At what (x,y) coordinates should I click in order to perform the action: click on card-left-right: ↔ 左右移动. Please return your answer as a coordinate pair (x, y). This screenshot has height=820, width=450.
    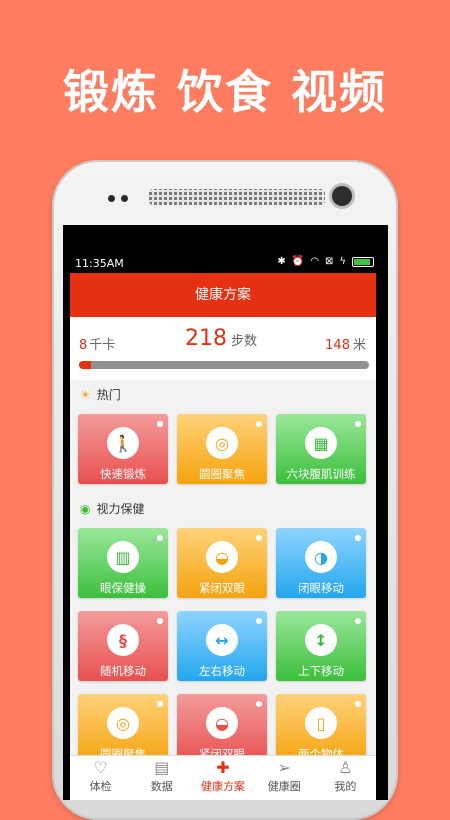
    Looking at the image, I should click on (222, 646).